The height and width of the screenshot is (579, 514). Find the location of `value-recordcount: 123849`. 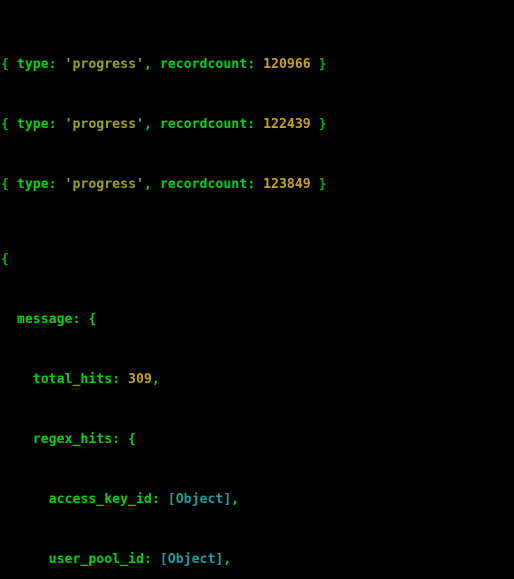

value-recordcount: 123849 is located at coordinates (287, 184).